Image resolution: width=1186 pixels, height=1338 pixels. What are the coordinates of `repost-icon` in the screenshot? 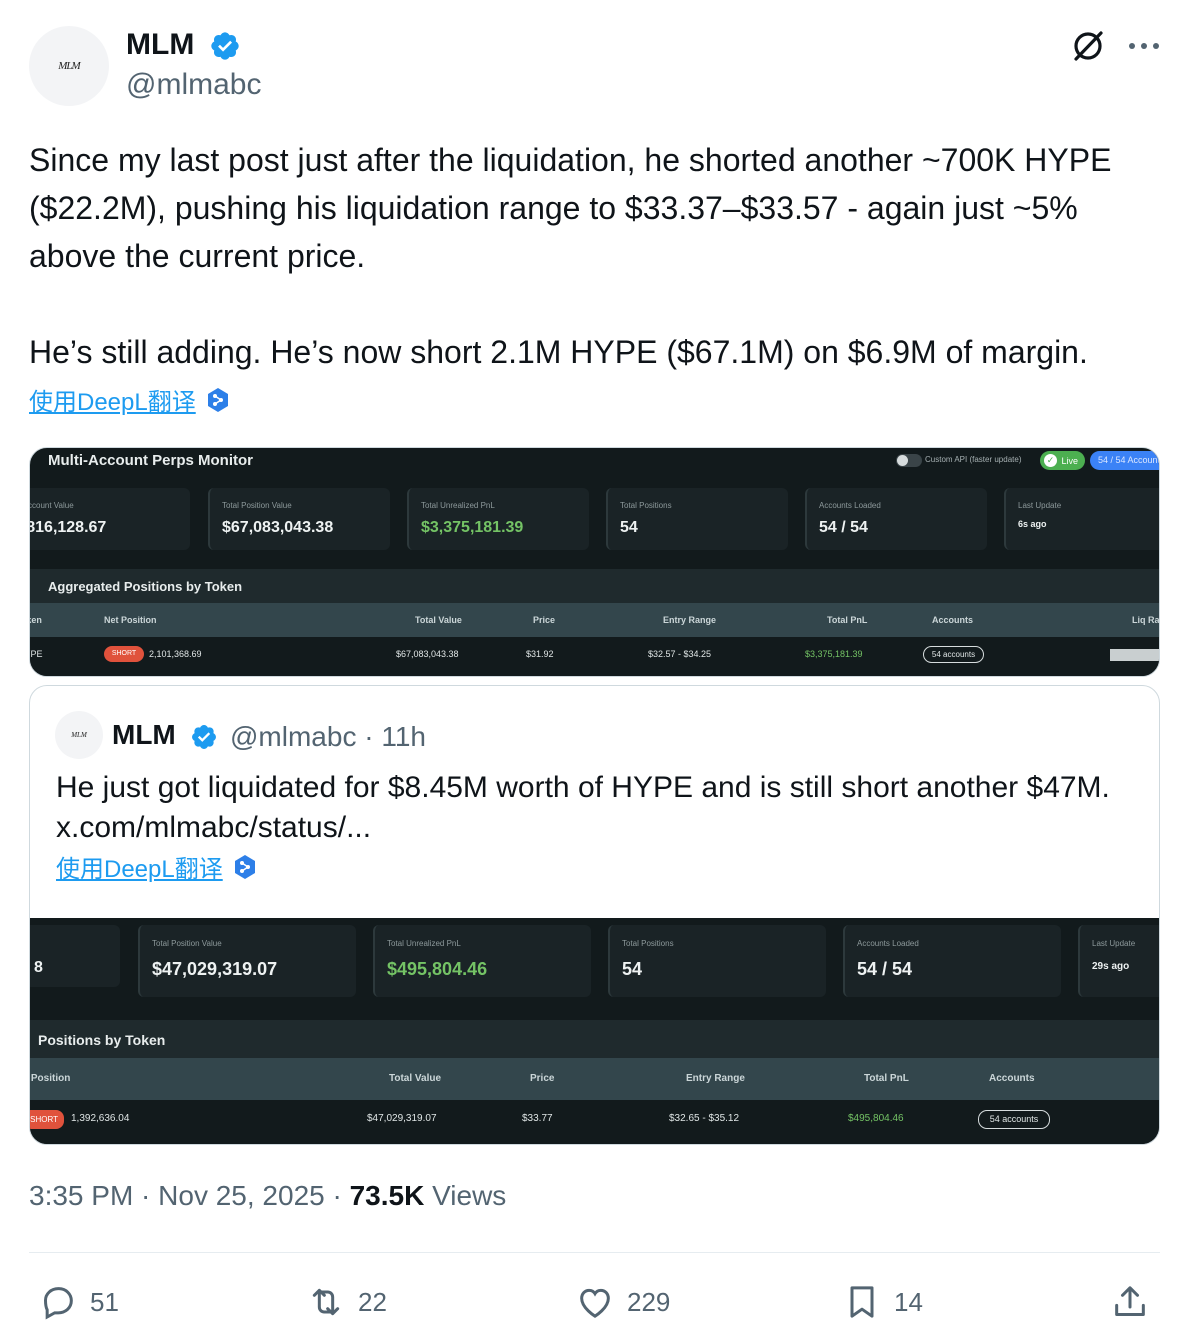 It's located at (326, 1302).